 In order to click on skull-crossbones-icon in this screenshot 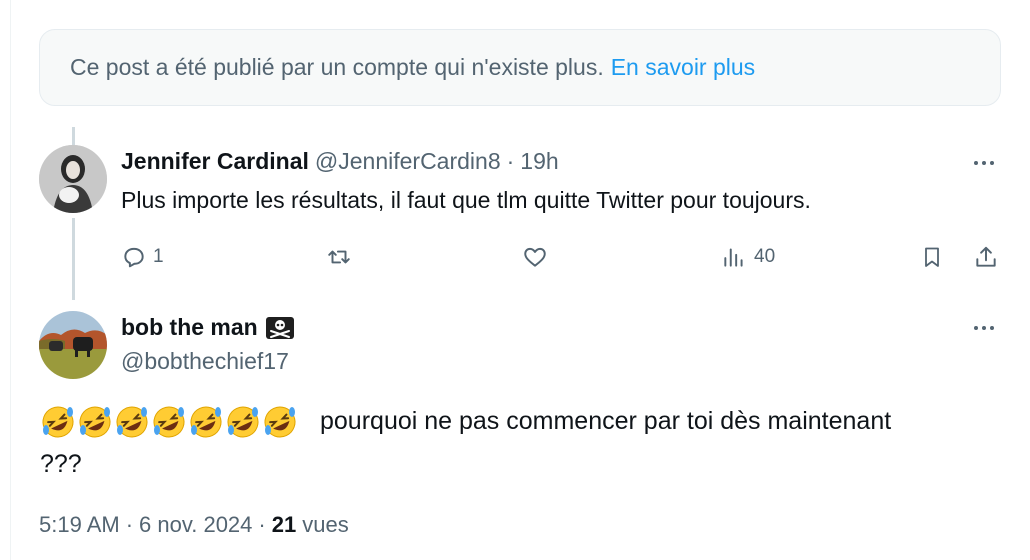, I will do `click(279, 327)`.